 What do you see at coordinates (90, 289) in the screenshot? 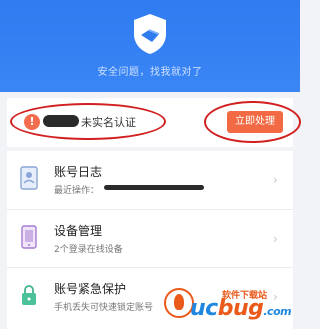
I see `item-title: 账号紧急保护` at bounding box center [90, 289].